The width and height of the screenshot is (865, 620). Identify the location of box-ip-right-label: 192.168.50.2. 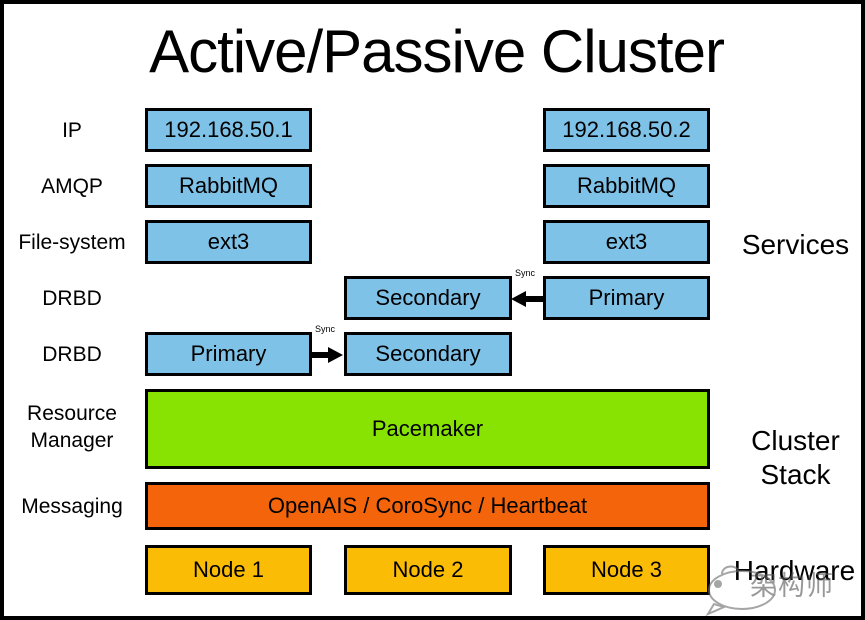
(626, 129).